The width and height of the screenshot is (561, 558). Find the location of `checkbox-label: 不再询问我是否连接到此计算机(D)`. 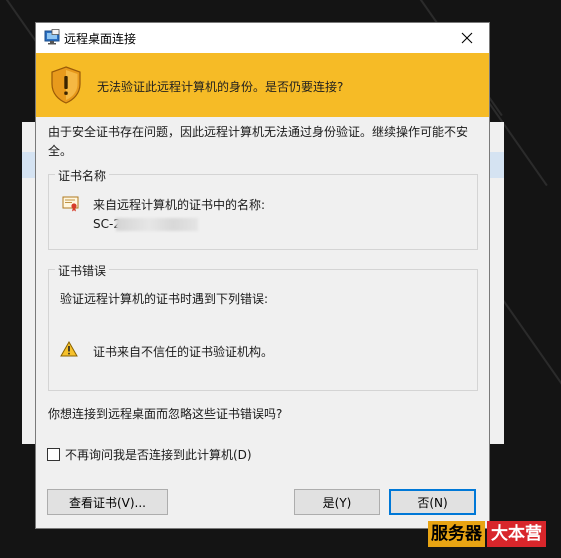

checkbox-label: 不再询问我是否连接到此计算机(D) is located at coordinates (158, 454).